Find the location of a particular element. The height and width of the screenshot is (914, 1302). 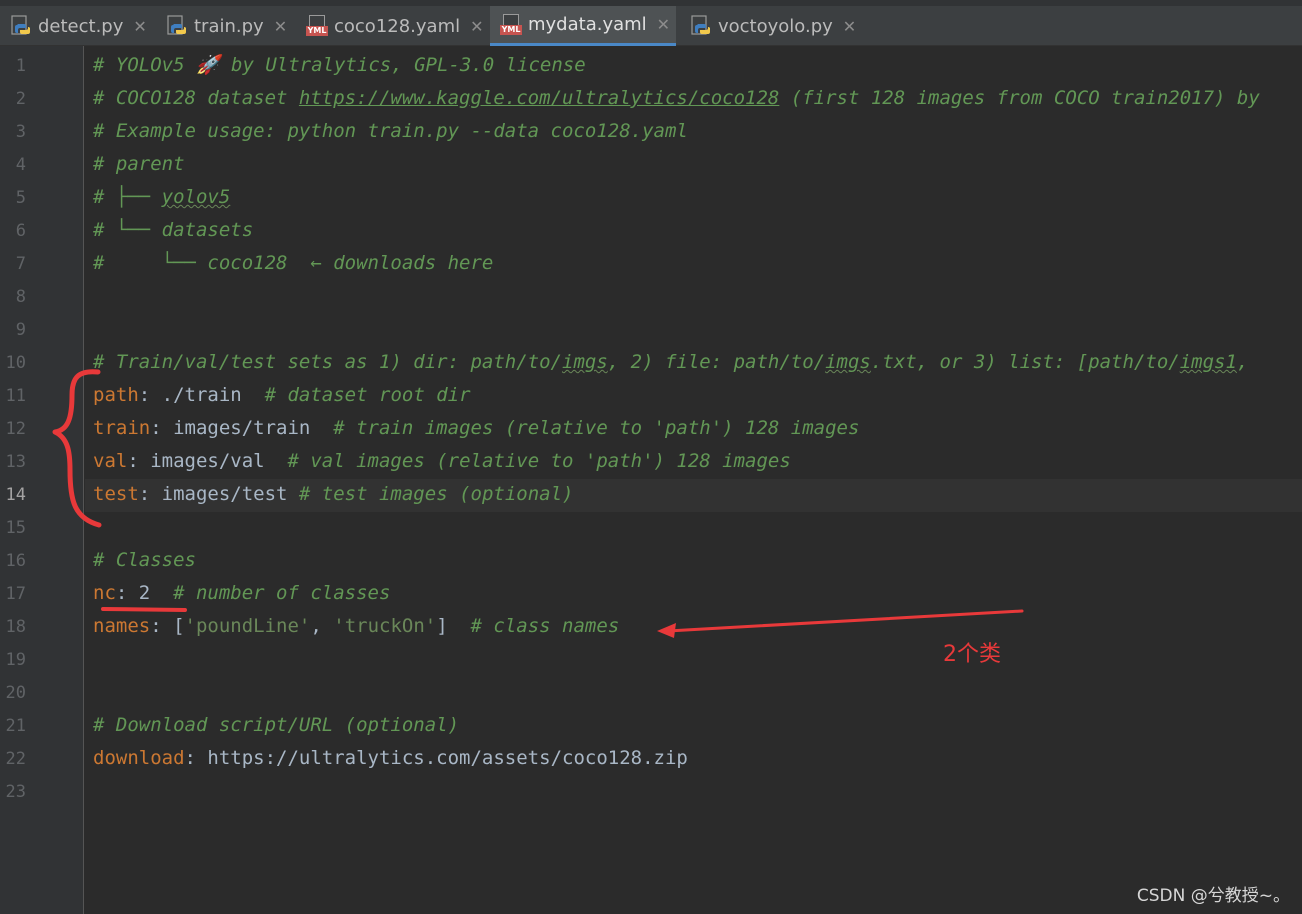

line-number: 10 is located at coordinates (15, 363).